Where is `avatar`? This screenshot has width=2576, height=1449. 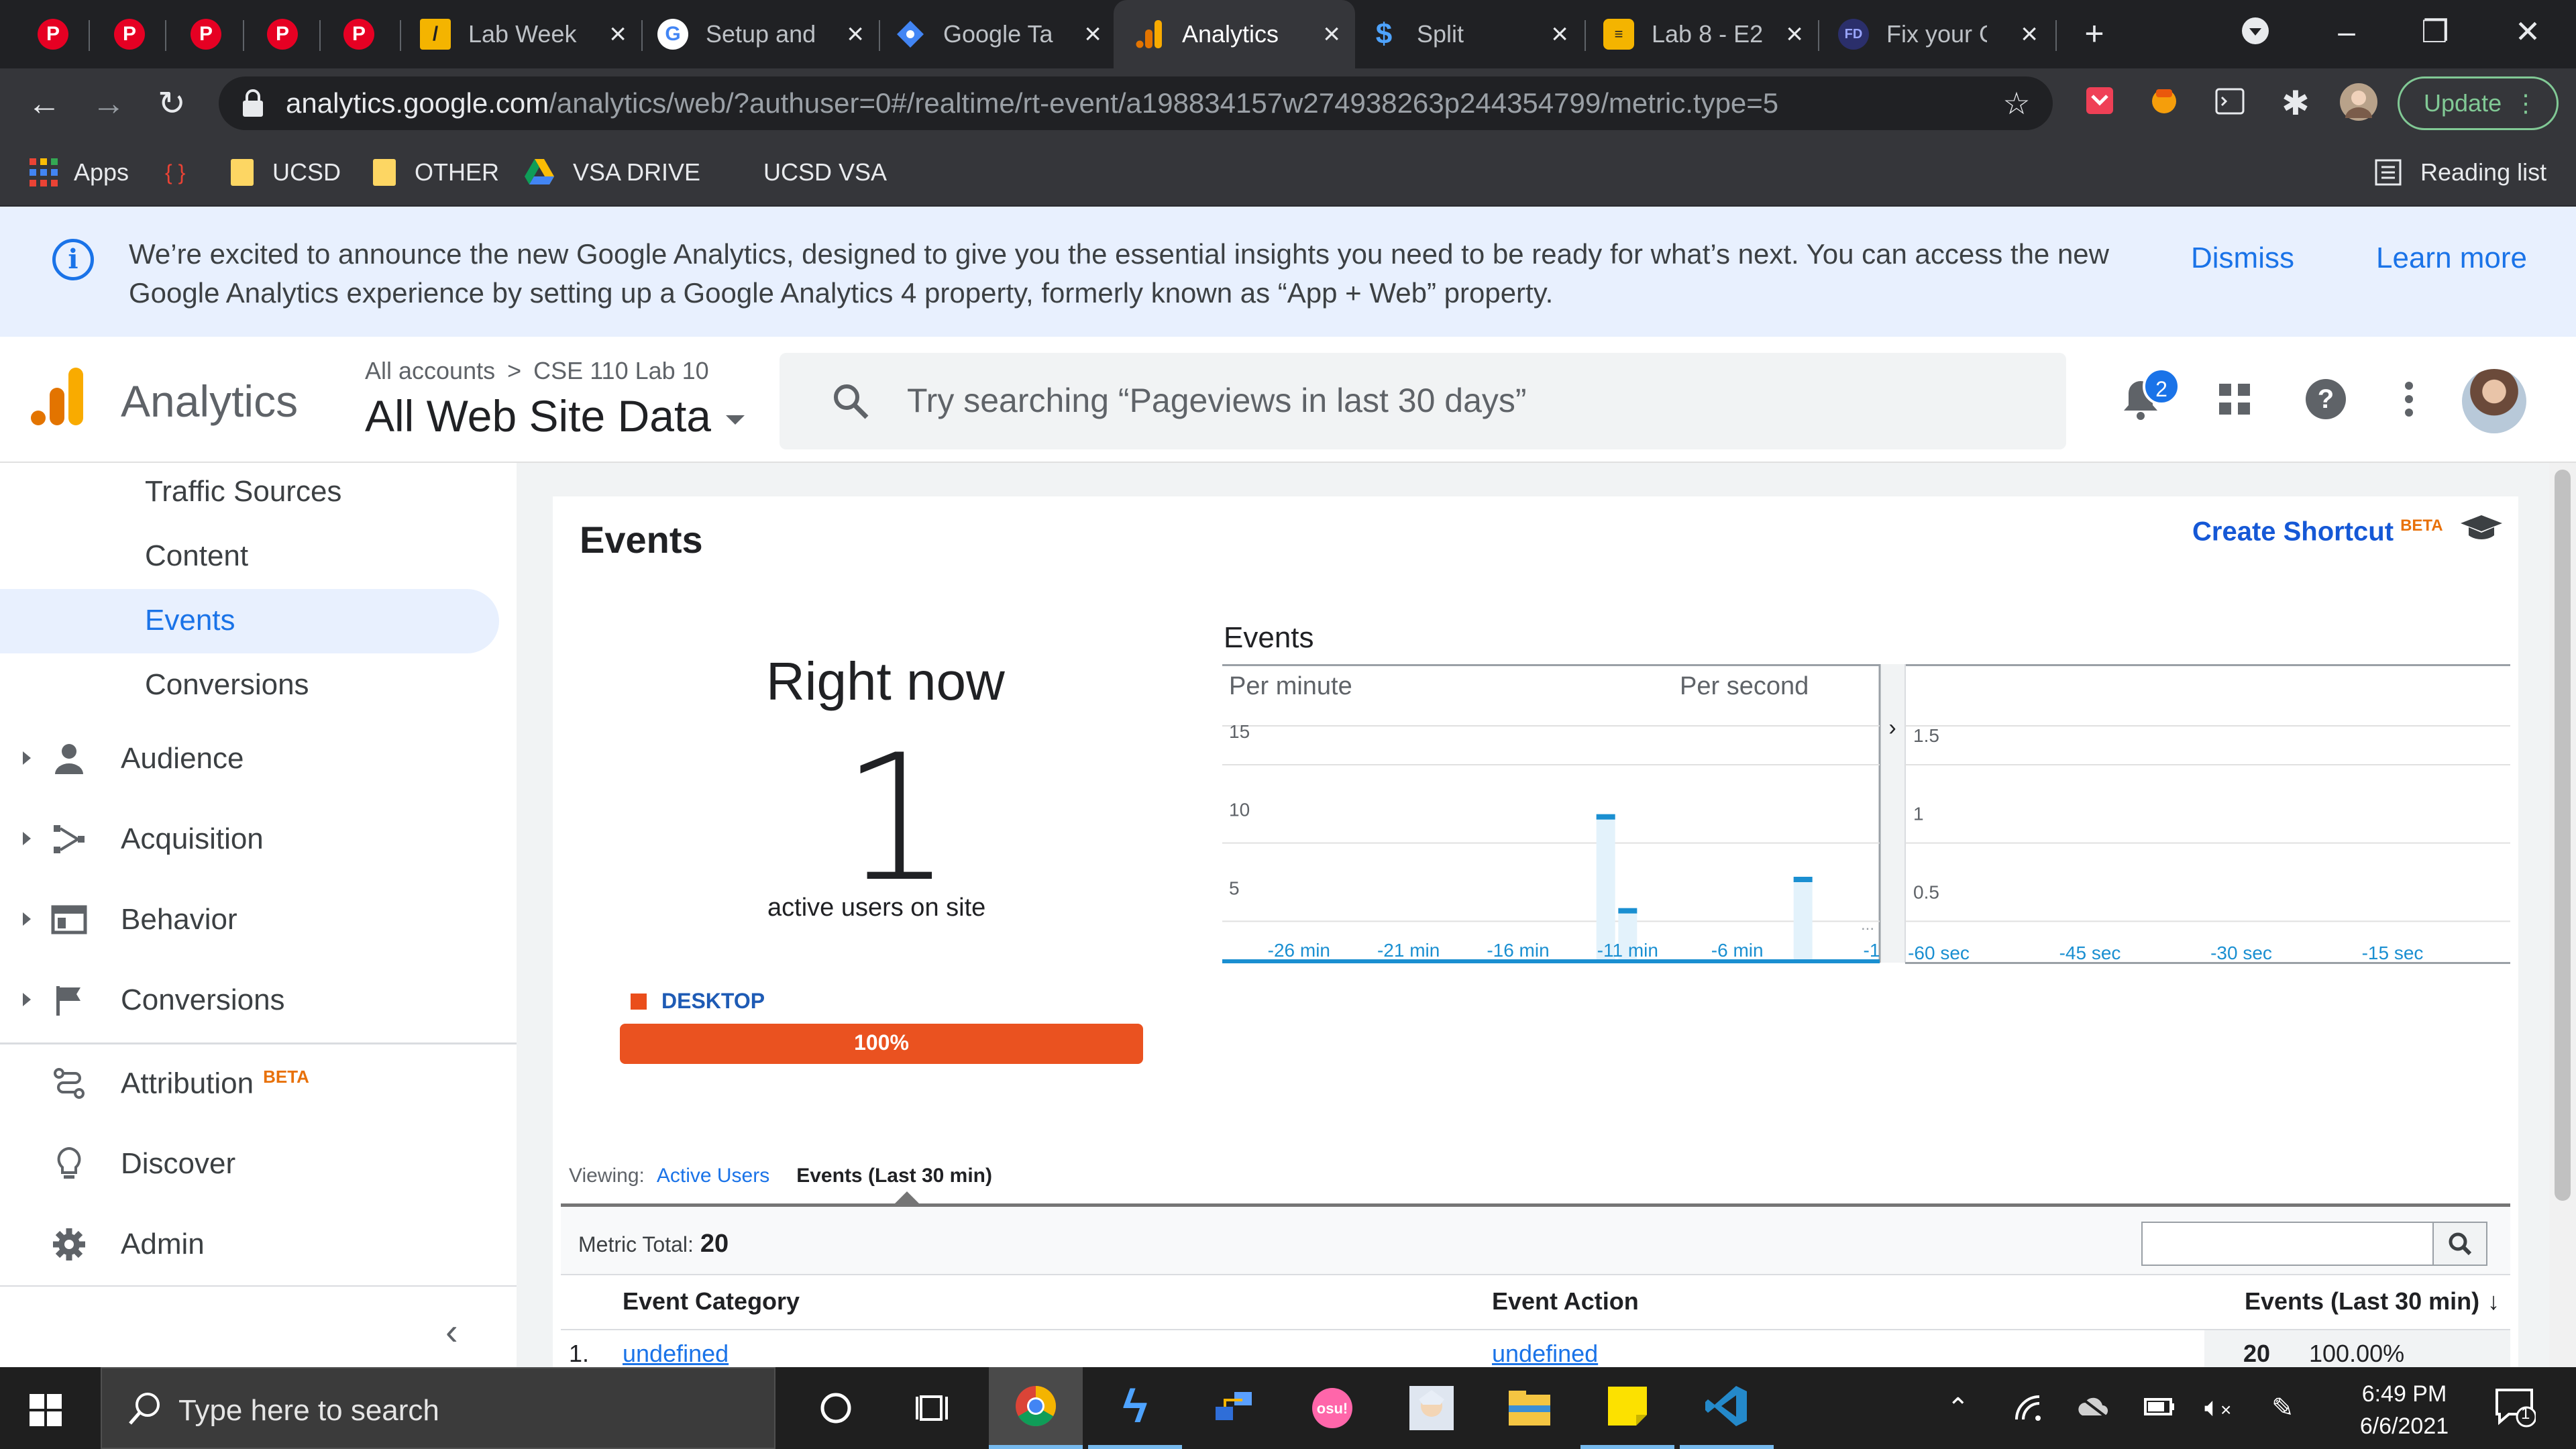
avatar is located at coordinates (2494, 401).